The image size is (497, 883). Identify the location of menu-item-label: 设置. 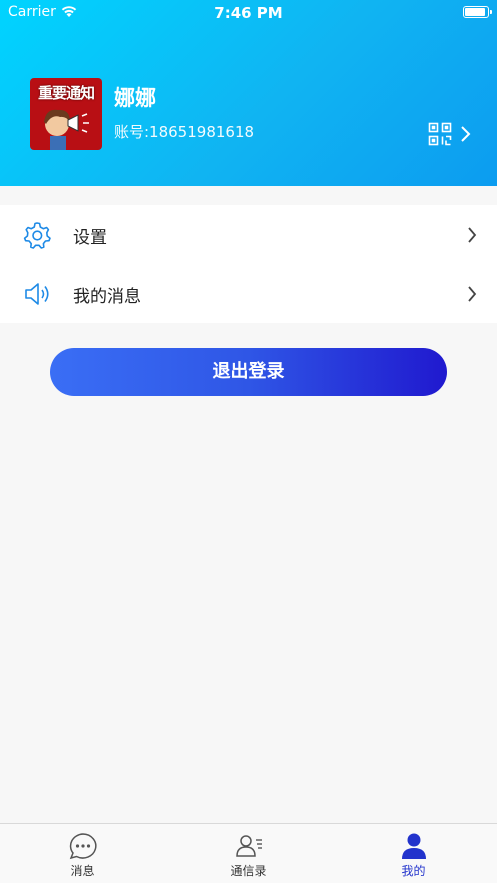
(90, 238).